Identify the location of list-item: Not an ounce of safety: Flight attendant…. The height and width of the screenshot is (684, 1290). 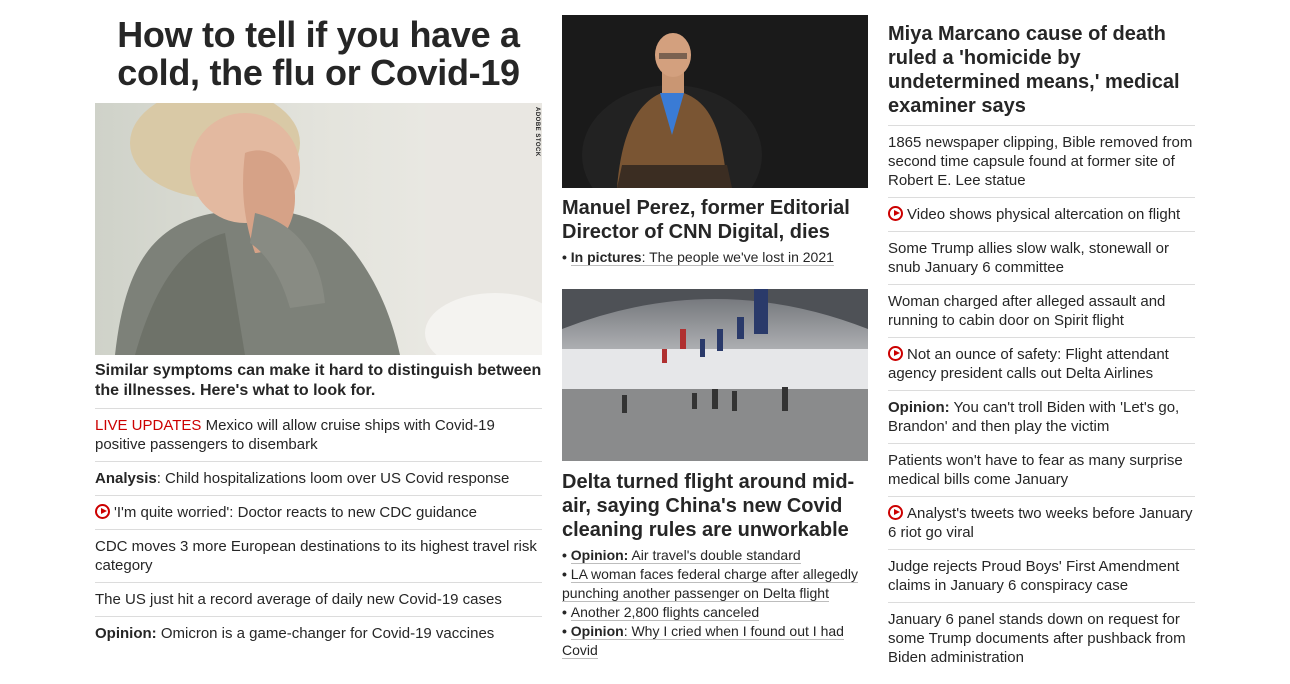
(1041, 363).